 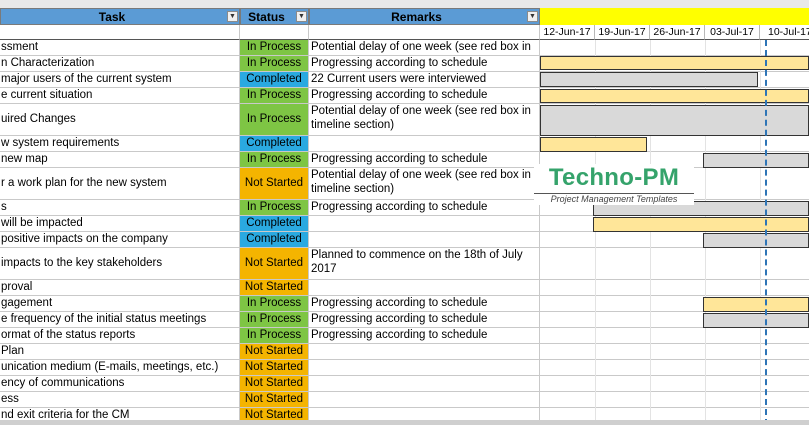 I want to click on task-cell: gagement, so click(x=120, y=304).